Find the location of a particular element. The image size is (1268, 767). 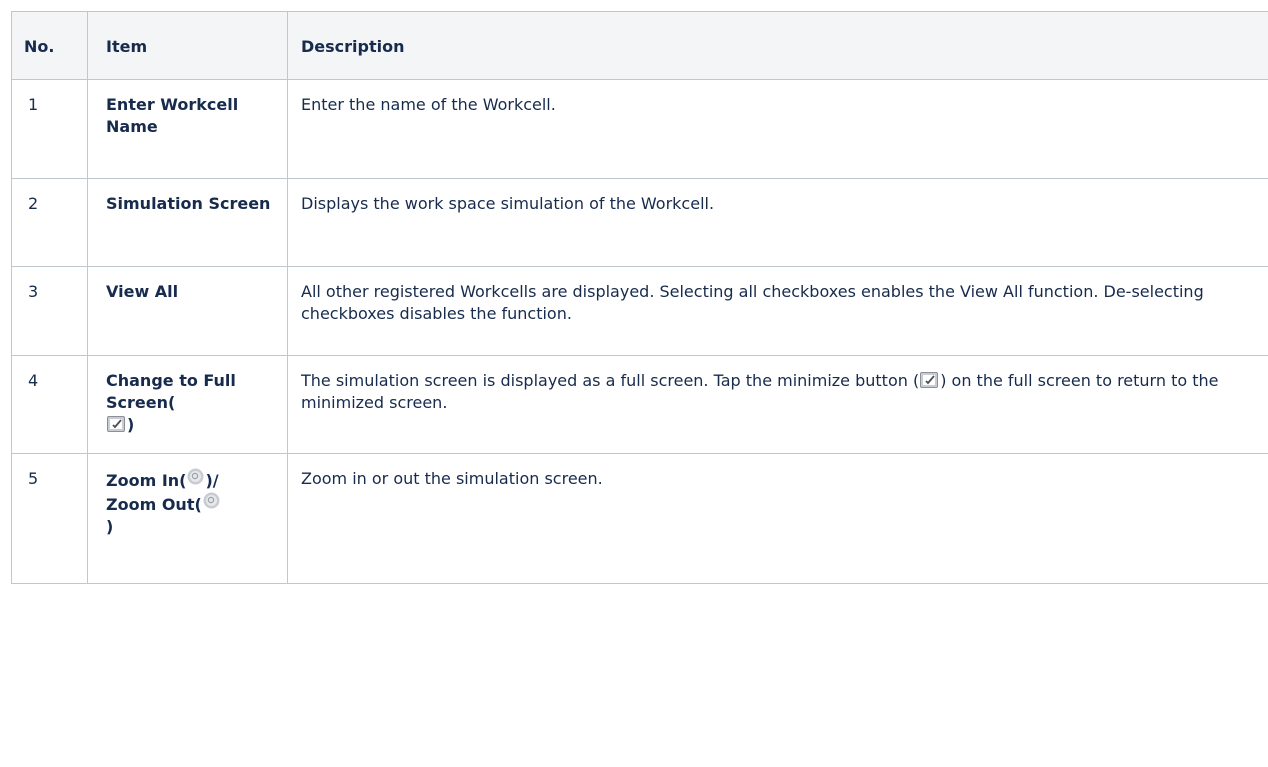

zoom-out-line: Zoom Out( is located at coordinates (192, 504).